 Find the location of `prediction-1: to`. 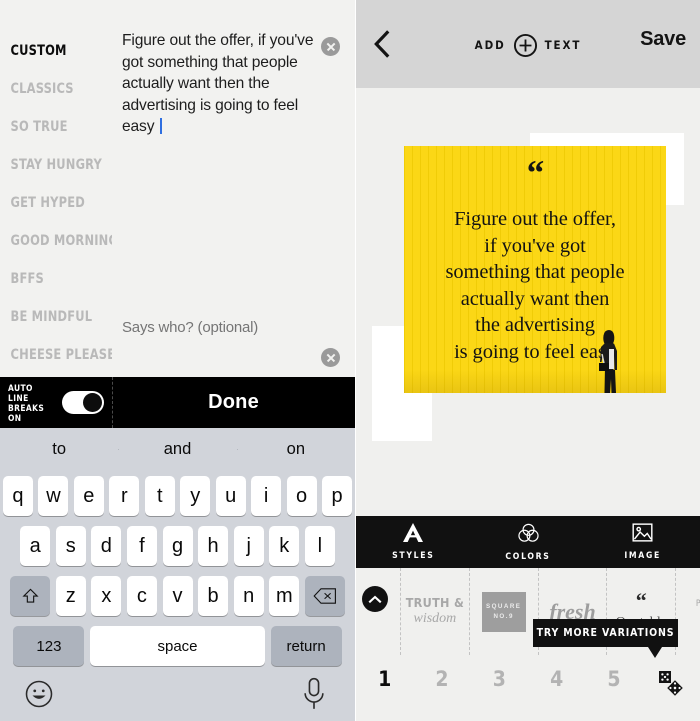

prediction-1: to is located at coordinates (59, 449).